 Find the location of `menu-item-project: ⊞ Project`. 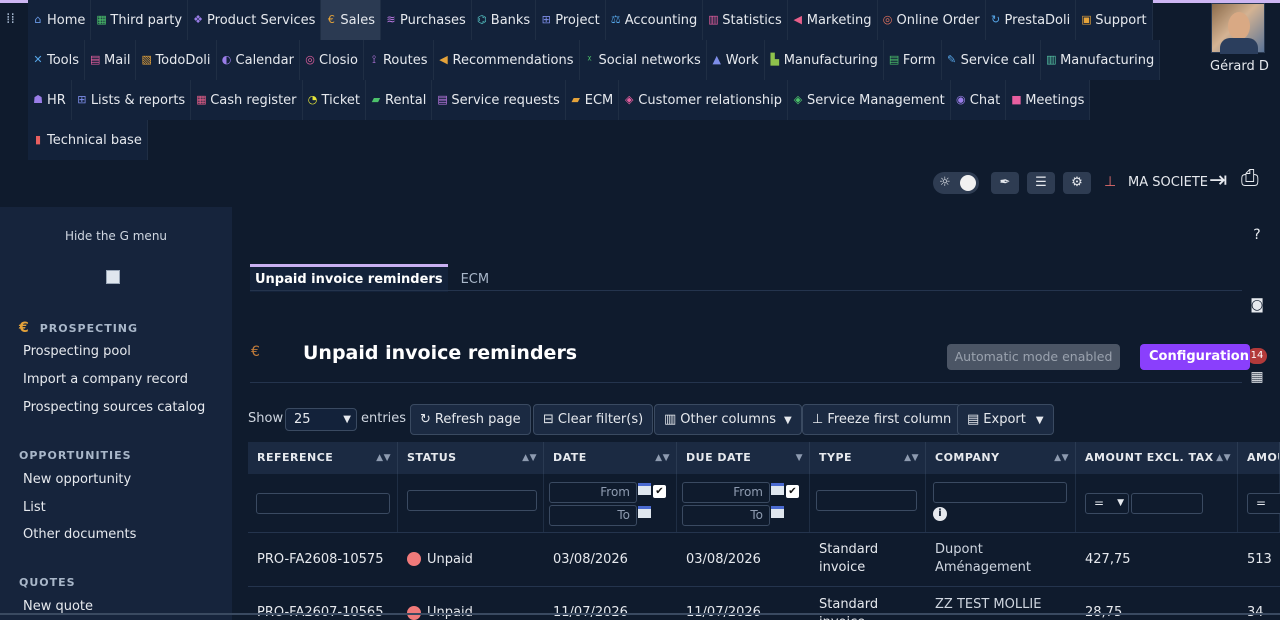

menu-item-project: ⊞ Project is located at coordinates (571, 20).